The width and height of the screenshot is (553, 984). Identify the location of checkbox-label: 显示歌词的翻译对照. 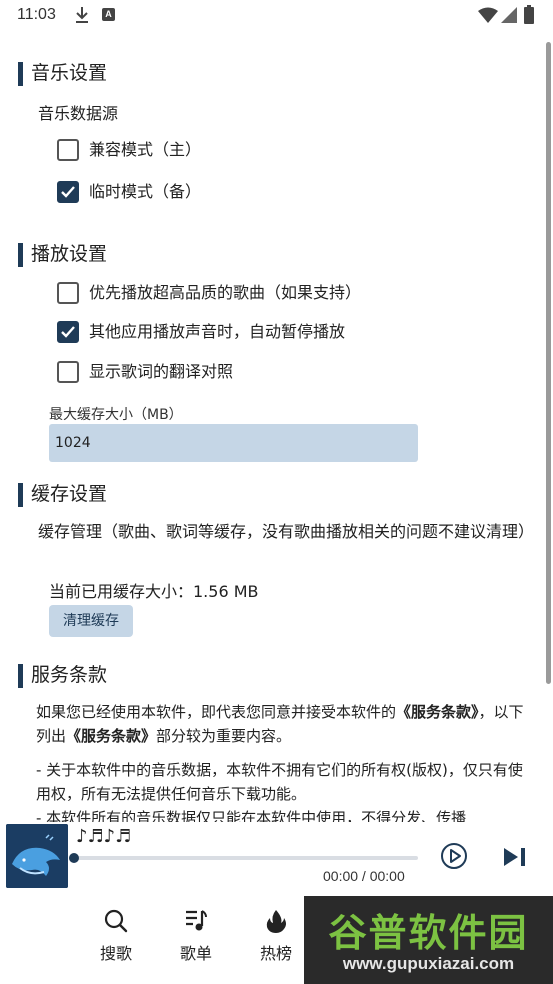
(161, 371).